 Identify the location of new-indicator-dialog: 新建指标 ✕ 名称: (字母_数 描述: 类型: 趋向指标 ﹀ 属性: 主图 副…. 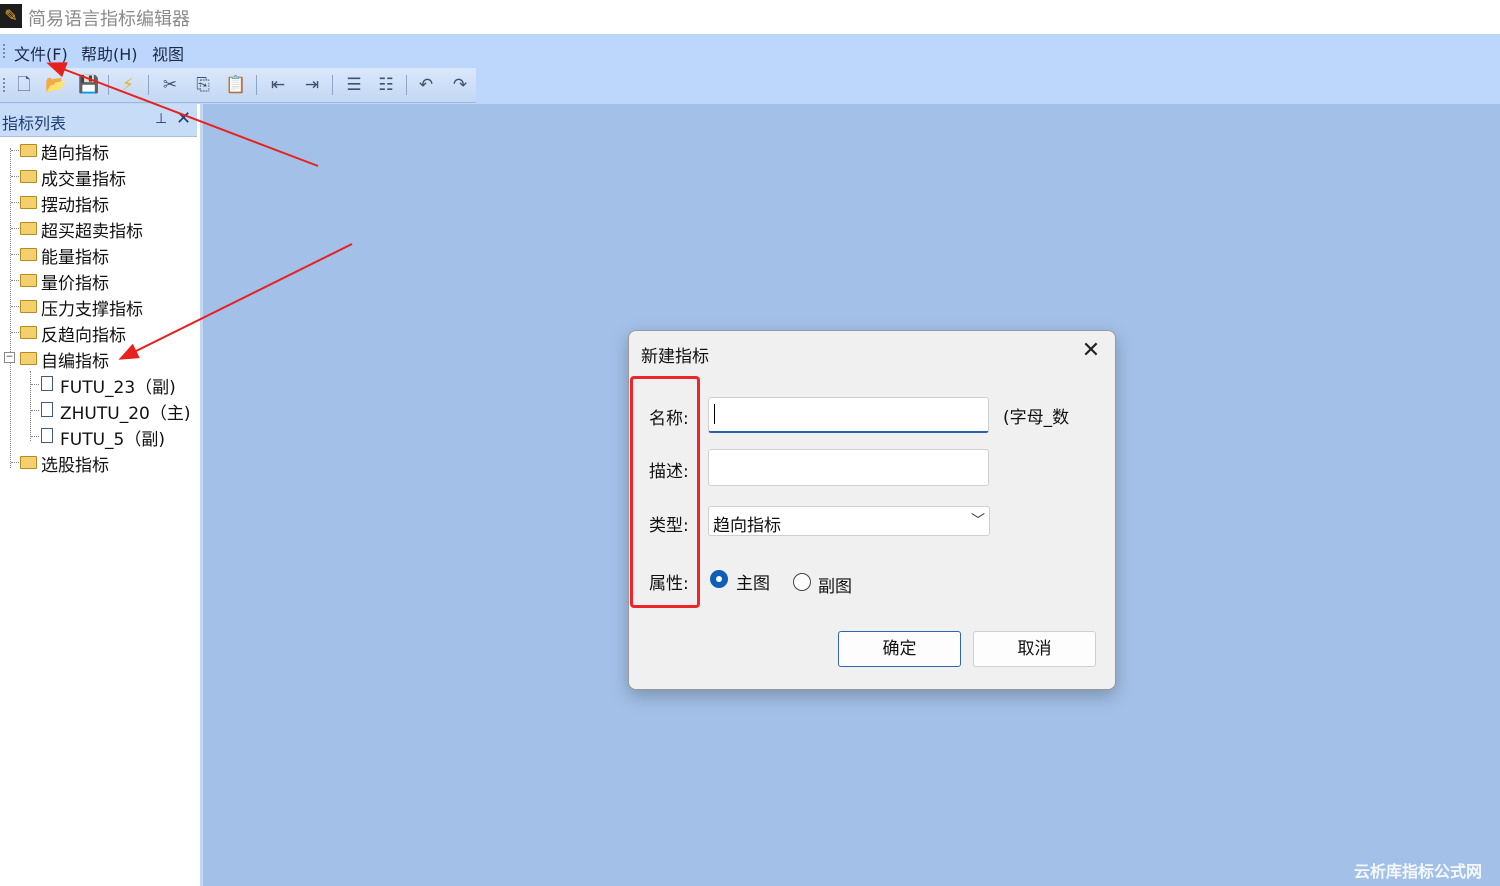
(872, 510).